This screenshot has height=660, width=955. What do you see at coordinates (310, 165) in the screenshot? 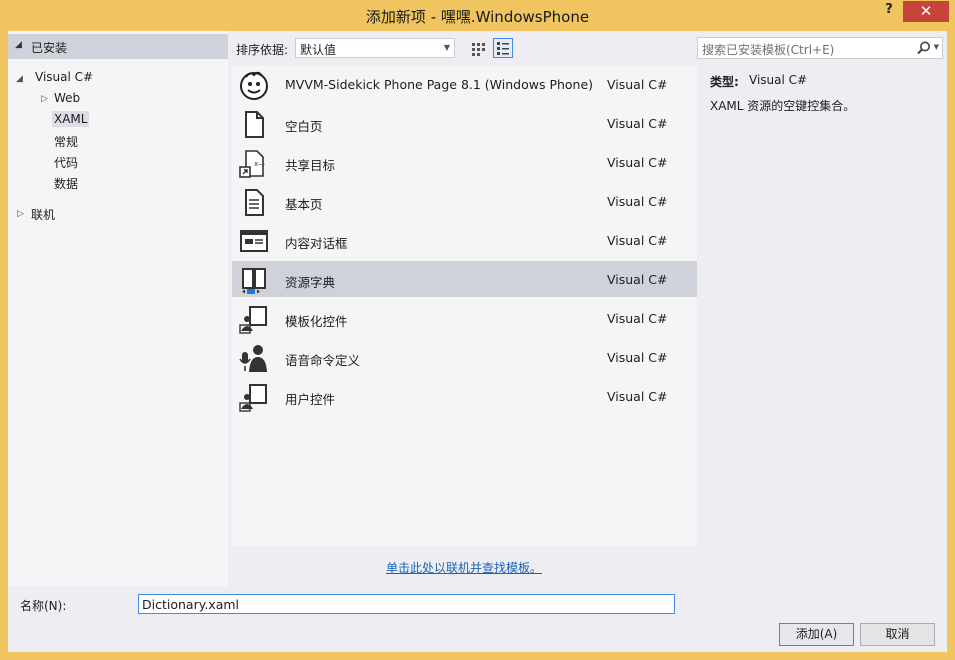
I see `template-name: 共享目标` at bounding box center [310, 165].